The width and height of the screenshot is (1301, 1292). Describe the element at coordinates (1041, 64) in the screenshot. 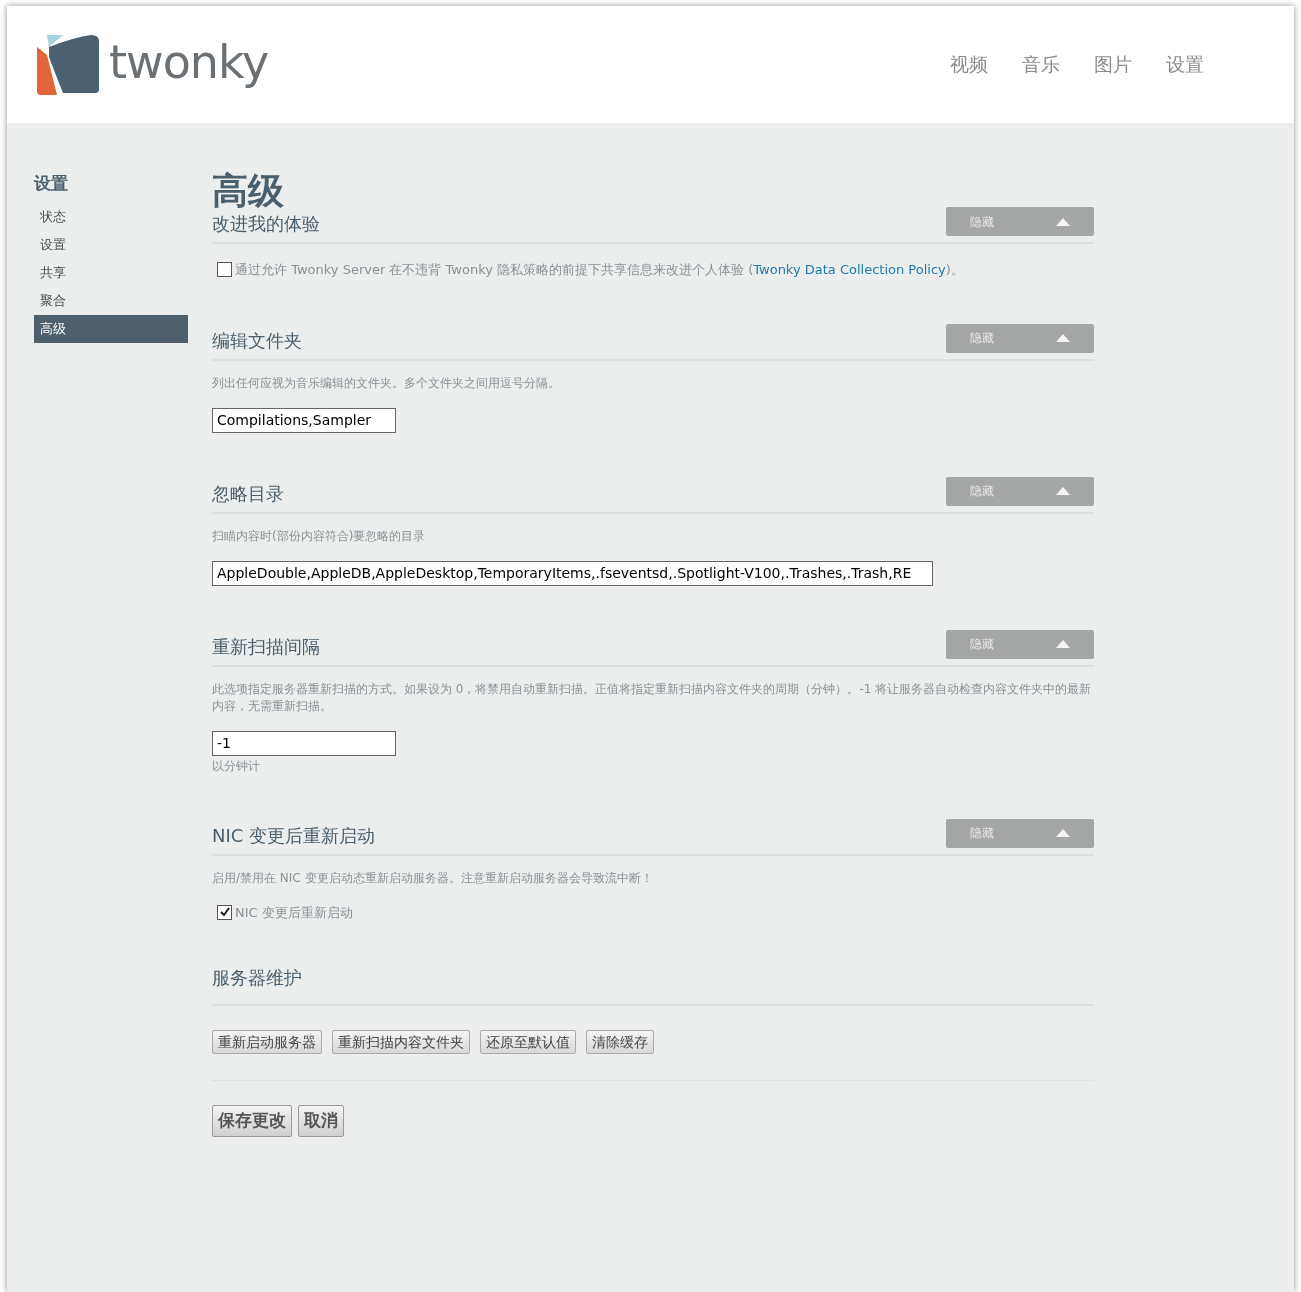

I see `nav-link: 音乐` at that location.